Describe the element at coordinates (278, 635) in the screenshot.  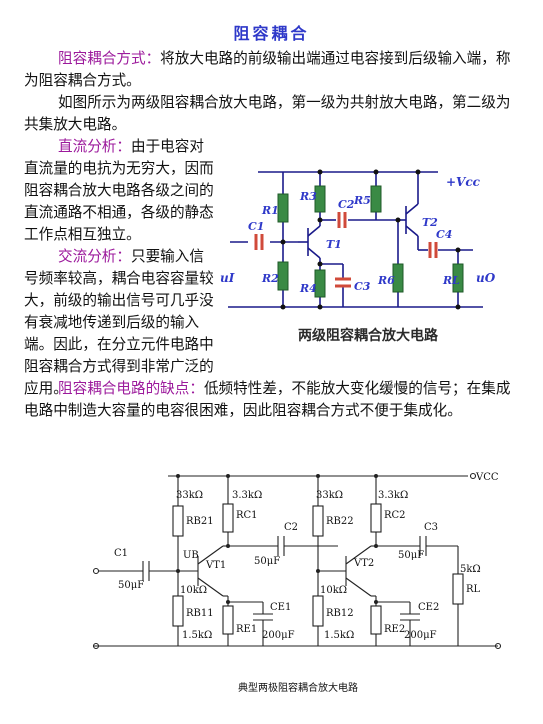
I see `label-200u-a: 200μF` at that location.